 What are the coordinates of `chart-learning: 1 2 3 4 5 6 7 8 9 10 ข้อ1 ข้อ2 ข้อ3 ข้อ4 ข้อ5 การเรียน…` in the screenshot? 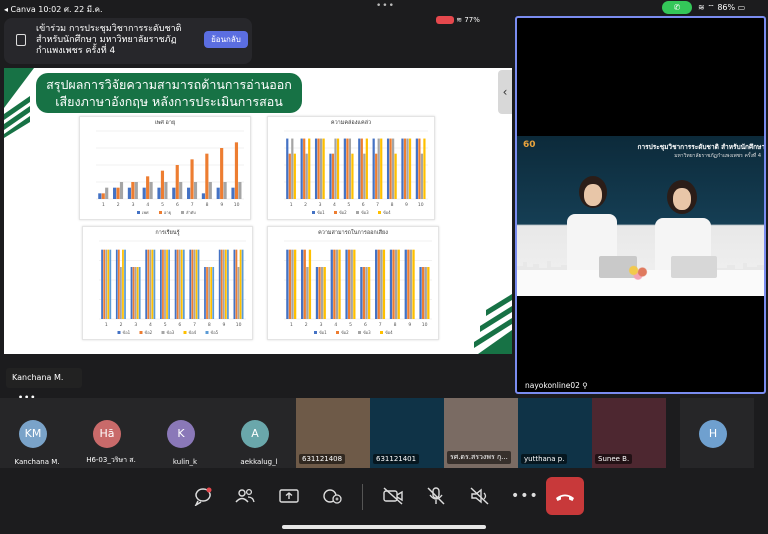 It's located at (167, 283).